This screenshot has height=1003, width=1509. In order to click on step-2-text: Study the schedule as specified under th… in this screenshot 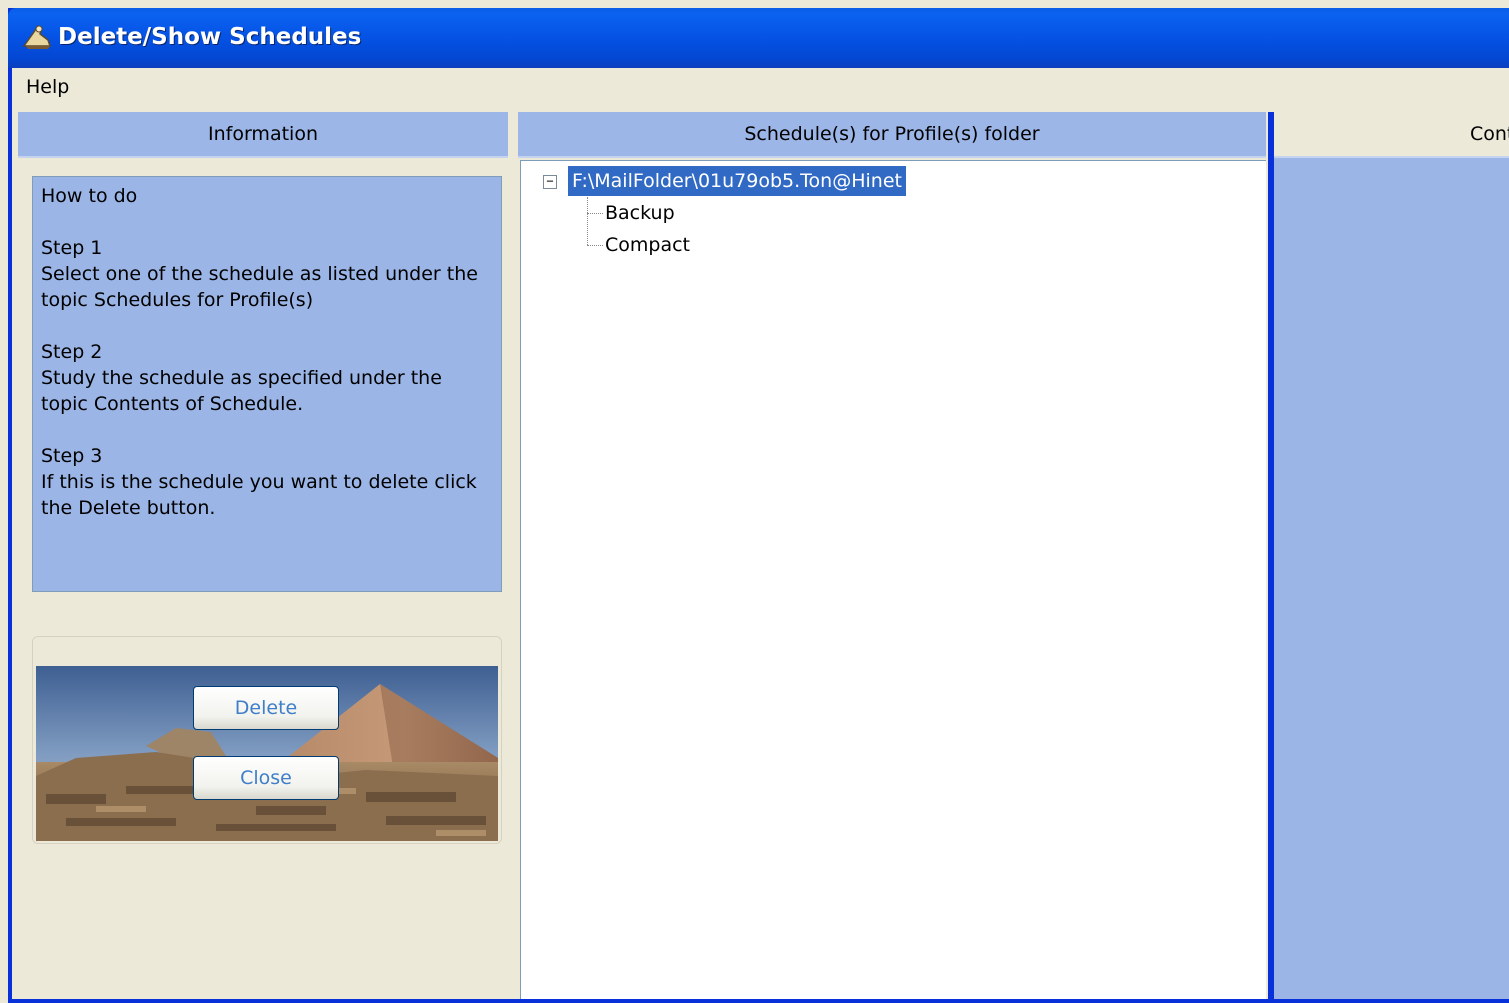, I will do `click(244, 391)`.